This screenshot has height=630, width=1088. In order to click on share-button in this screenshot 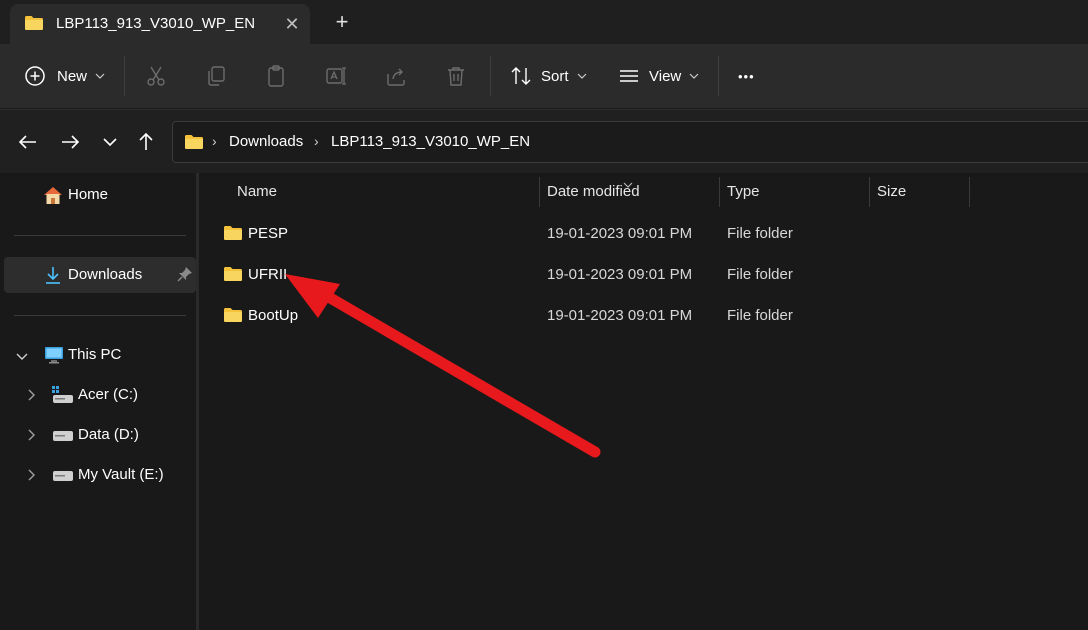, I will do `click(396, 76)`.